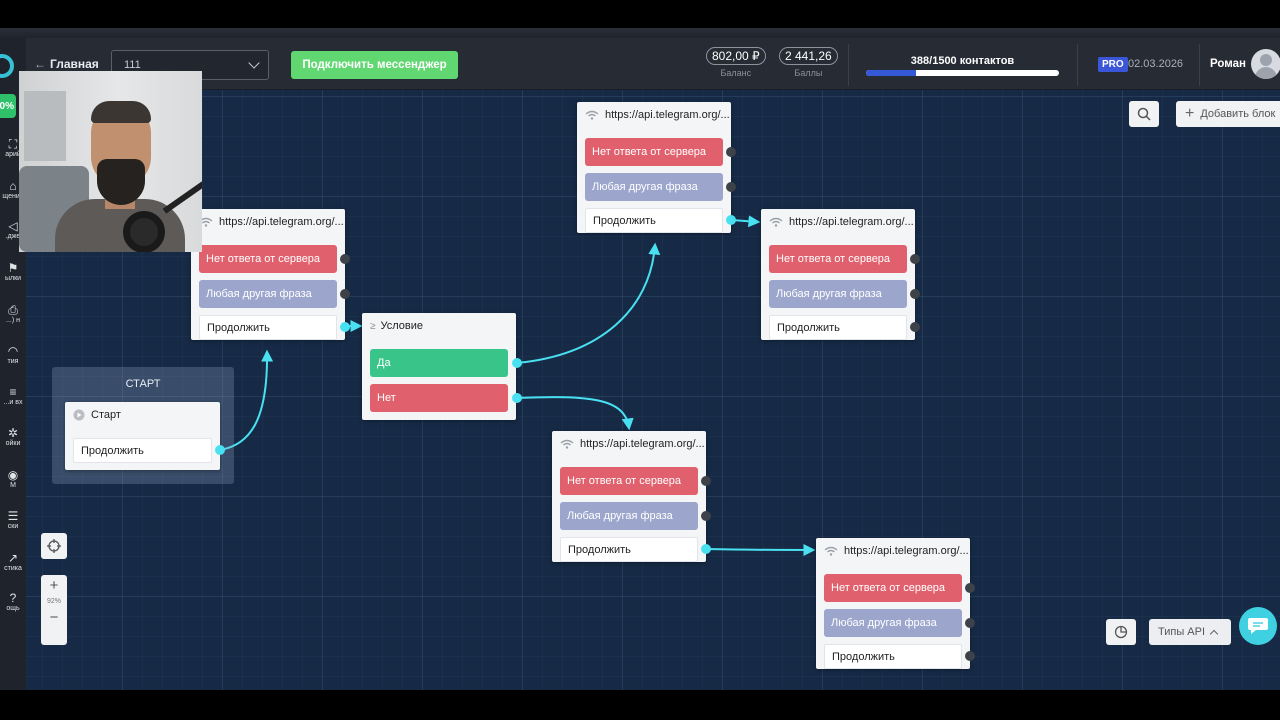  What do you see at coordinates (1182, 632) in the screenshot?
I see `api-types-label: Типы API` at bounding box center [1182, 632].